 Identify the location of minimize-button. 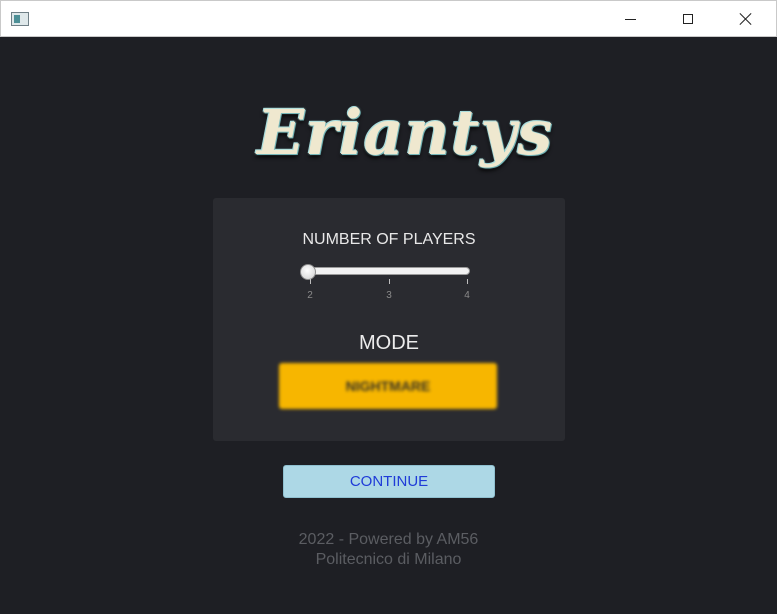
(630, 19).